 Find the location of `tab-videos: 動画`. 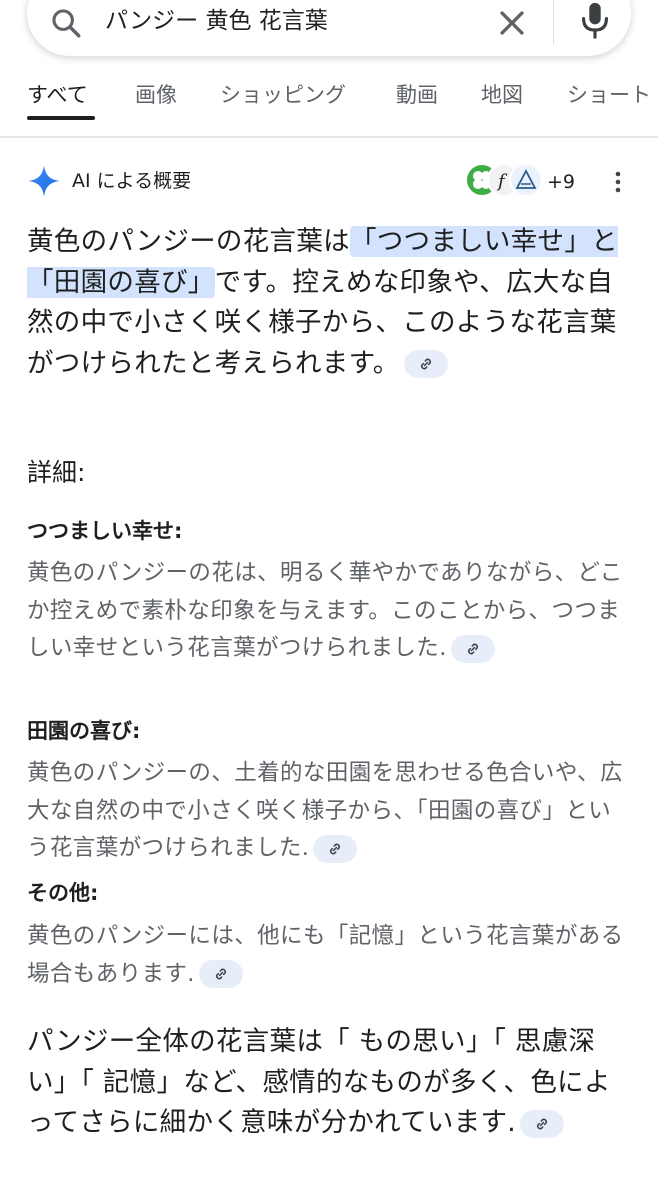

tab-videos: 動画 is located at coordinates (417, 95).